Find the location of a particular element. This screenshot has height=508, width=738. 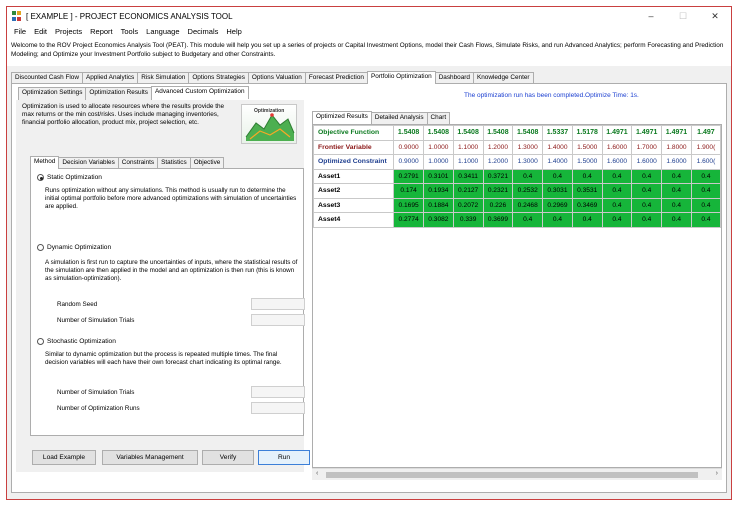

table-cell: 0.2969 is located at coordinates (557, 205).